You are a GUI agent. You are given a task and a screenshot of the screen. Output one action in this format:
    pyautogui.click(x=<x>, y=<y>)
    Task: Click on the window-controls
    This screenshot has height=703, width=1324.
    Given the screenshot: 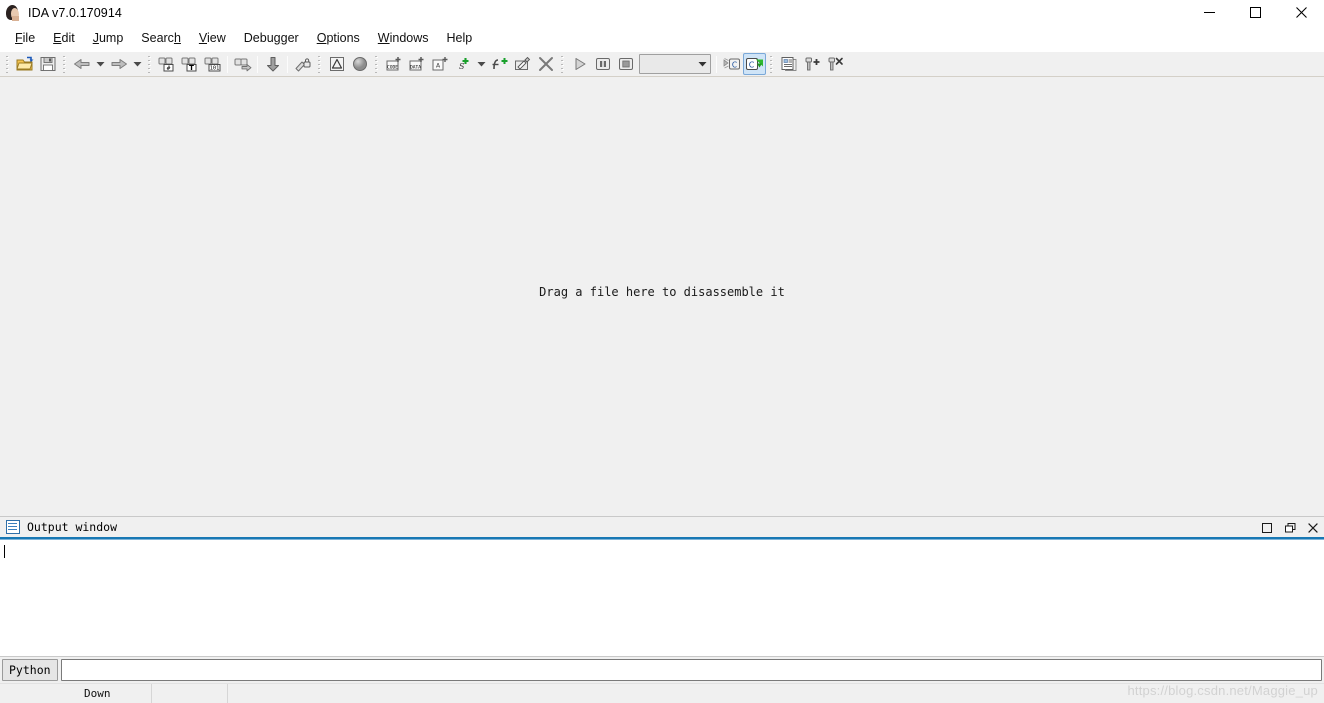 What is the action you would take?
    pyautogui.click(x=1255, y=12)
    